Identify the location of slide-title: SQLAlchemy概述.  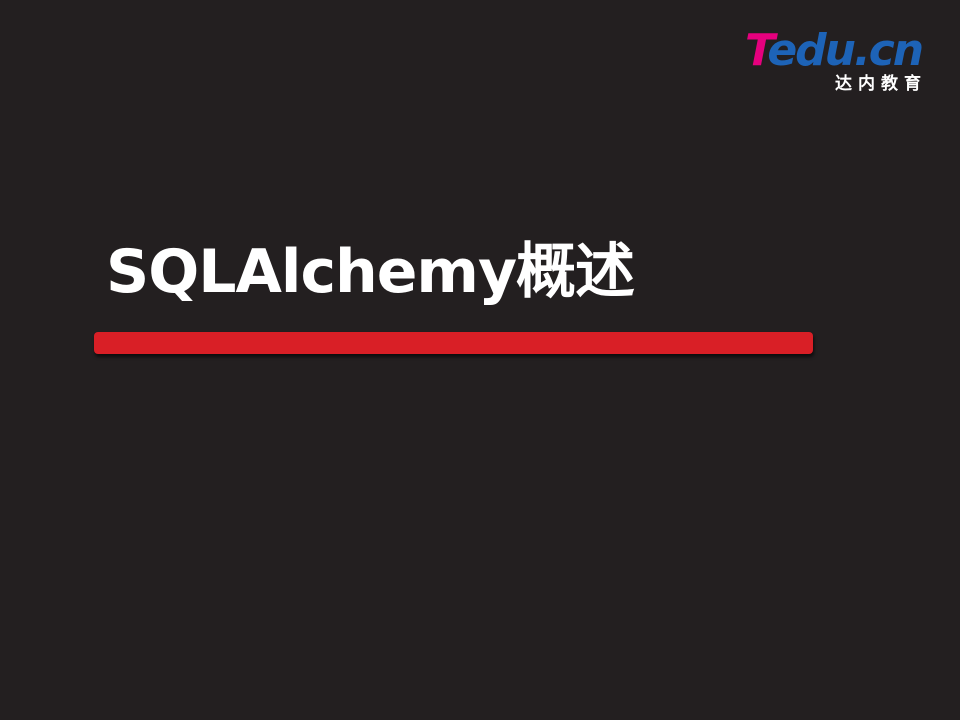
(370, 272).